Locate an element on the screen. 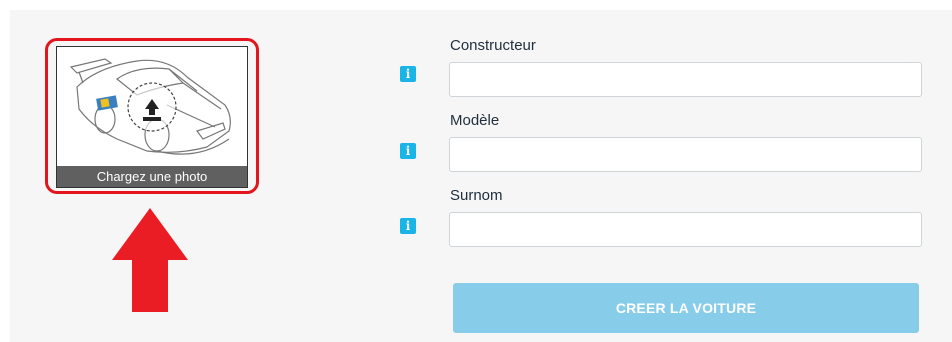 The image size is (952, 342). photo-highlight-frame: Chargez une photo is located at coordinates (152, 116).